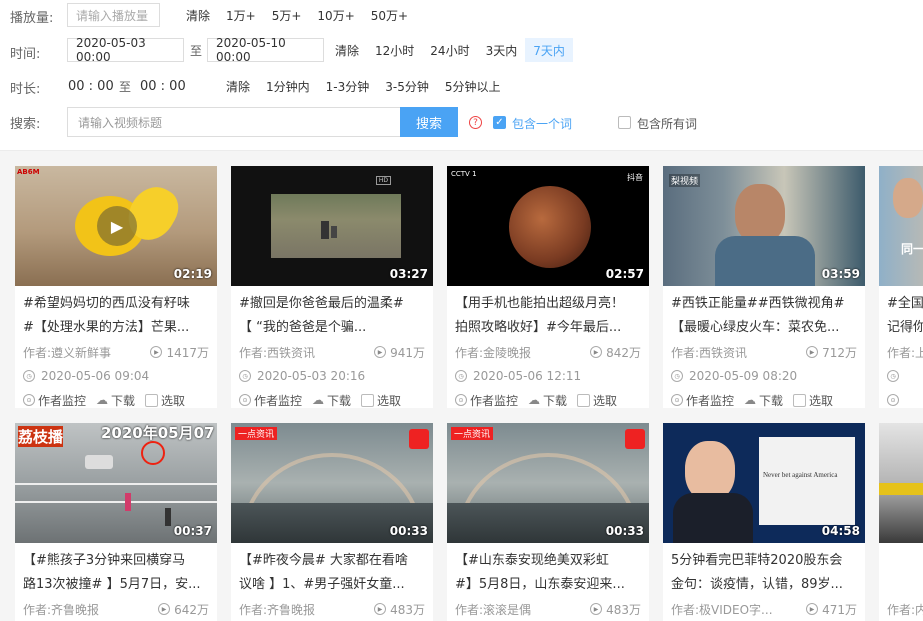  Describe the element at coordinates (125, 50) in the screenshot. I see `time-start-input: 2020-05-03 00:00` at that location.